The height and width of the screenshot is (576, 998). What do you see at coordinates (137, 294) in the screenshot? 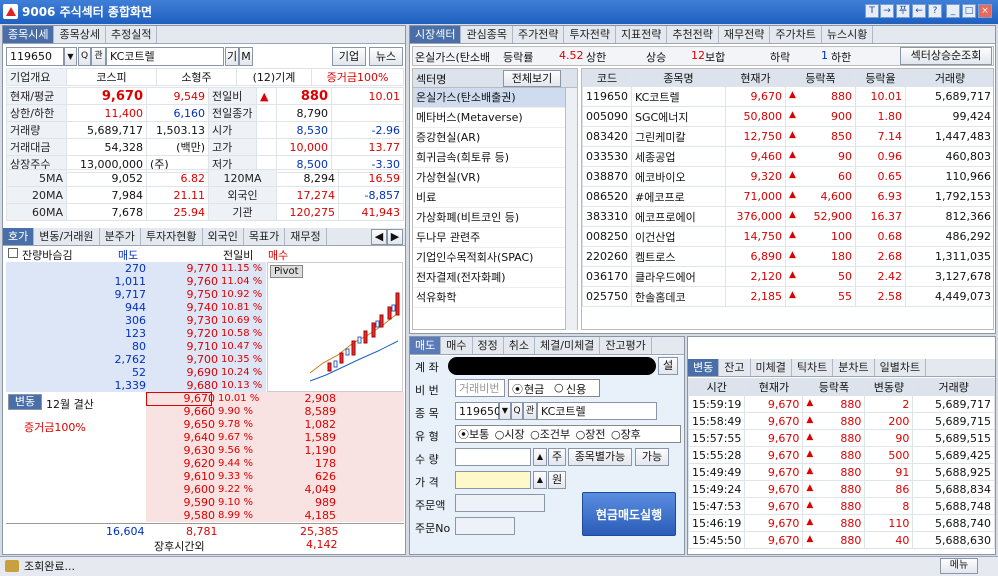
I see `ask-row: 9,717 9,750 10.92 %` at bounding box center [137, 294].